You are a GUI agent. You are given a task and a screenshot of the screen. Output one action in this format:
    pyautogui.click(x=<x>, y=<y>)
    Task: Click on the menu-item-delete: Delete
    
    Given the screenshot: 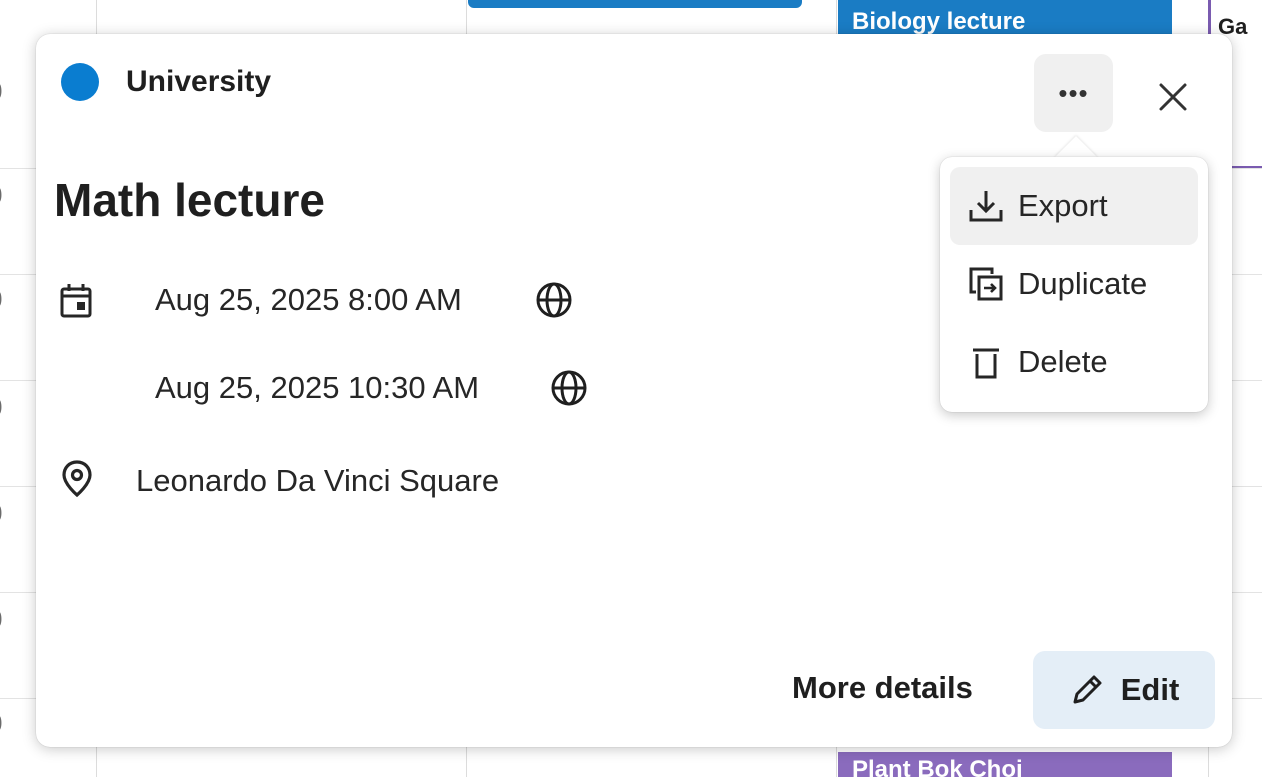 What is the action you would take?
    pyautogui.click(x=1074, y=362)
    